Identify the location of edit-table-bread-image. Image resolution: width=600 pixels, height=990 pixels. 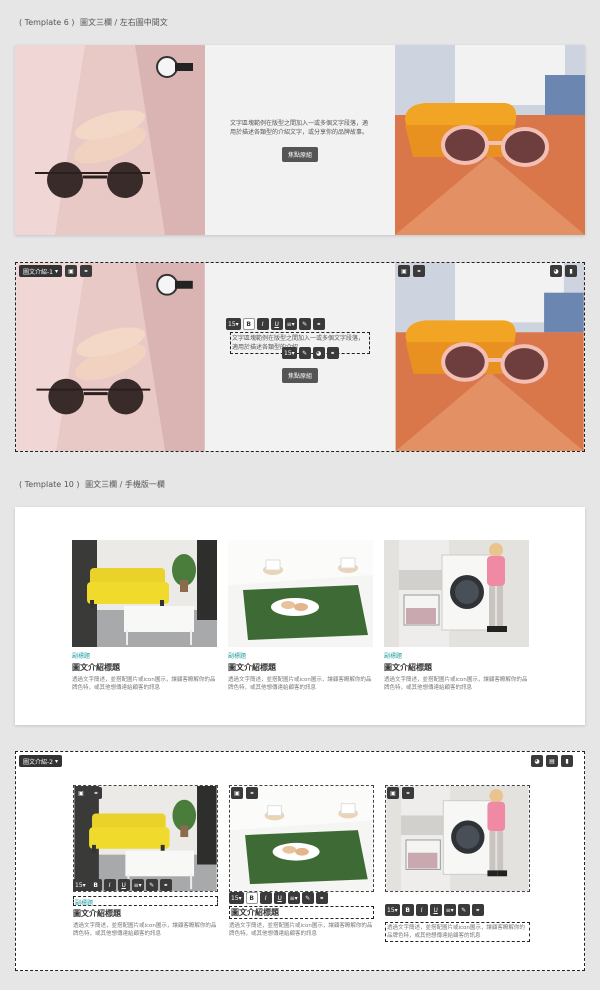
(301, 838).